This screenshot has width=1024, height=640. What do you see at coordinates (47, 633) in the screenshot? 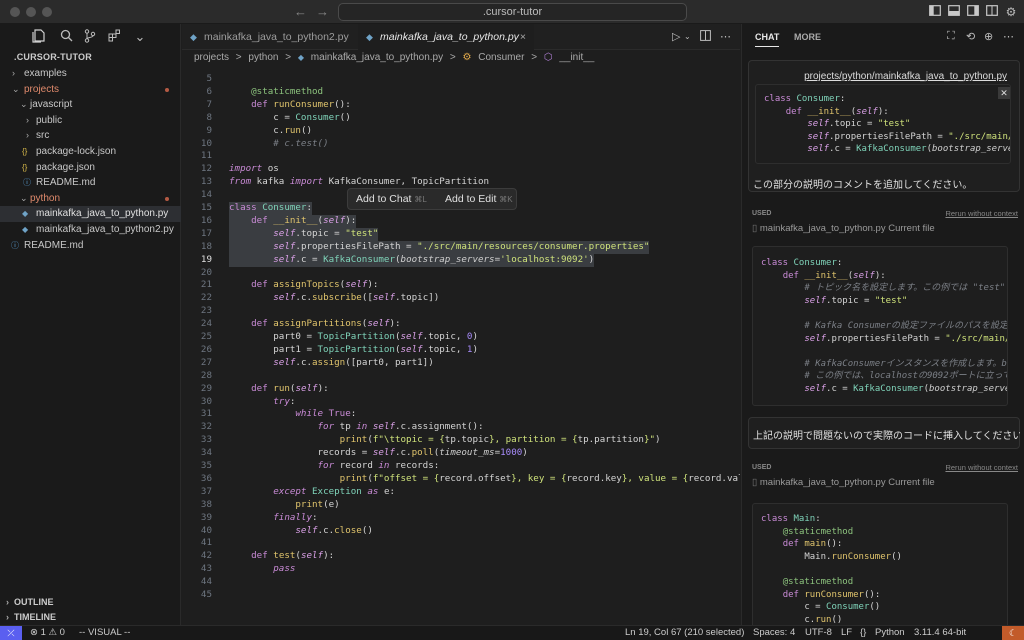
I see `problems-count: ⊗ 1 ⚠ 0` at bounding box center [47, 633].